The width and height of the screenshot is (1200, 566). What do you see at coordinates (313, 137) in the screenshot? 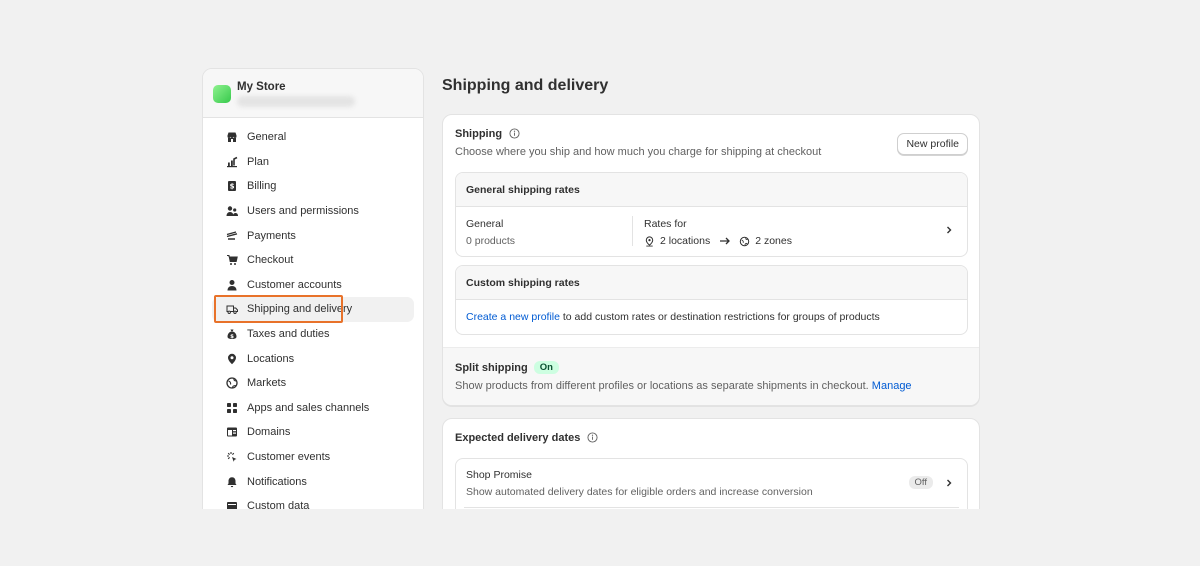
I see `sidebar-item-general: General` at bounding box center [313, 137].